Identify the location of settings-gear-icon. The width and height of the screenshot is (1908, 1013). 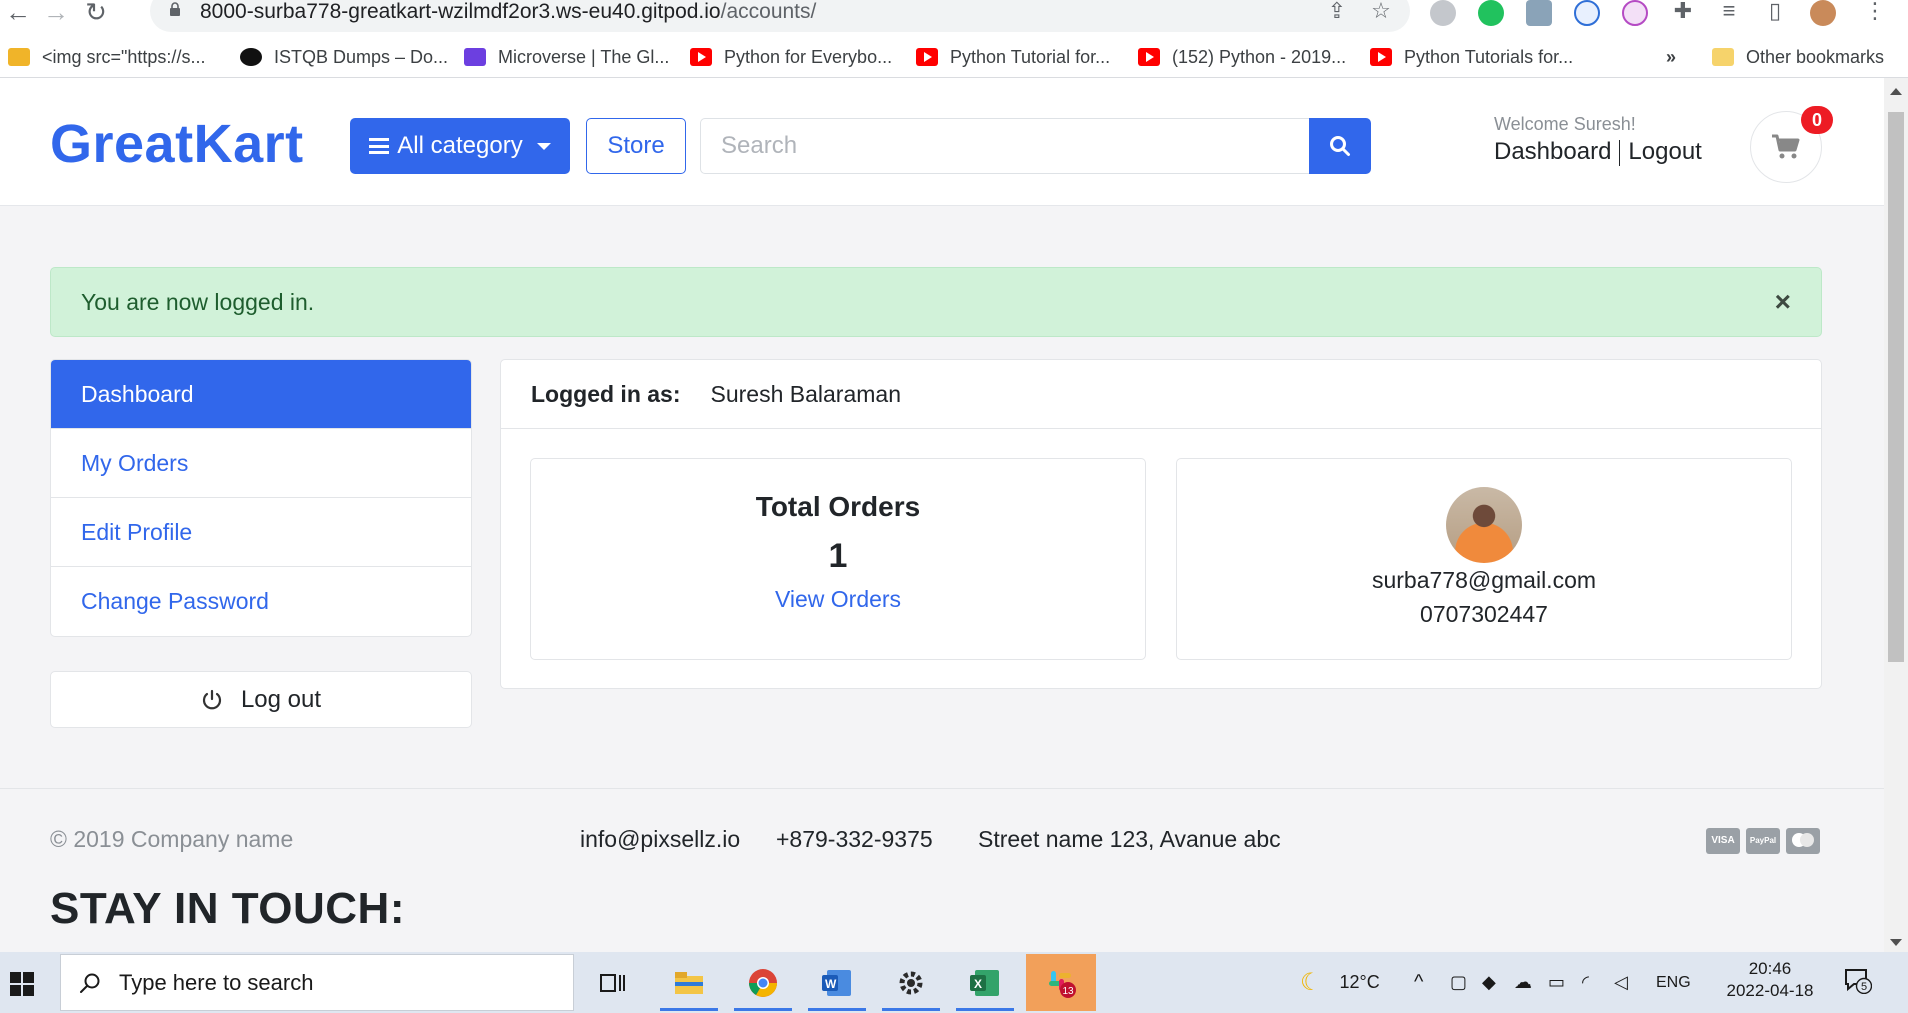
(911, 982).